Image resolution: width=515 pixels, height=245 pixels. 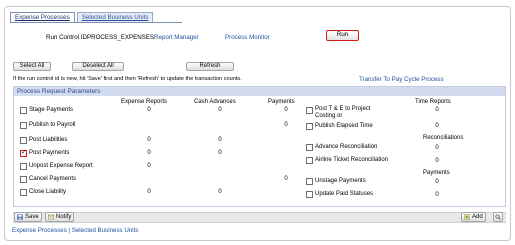 I want to click on close-liability-checkbox, so click(x=23, y=192).